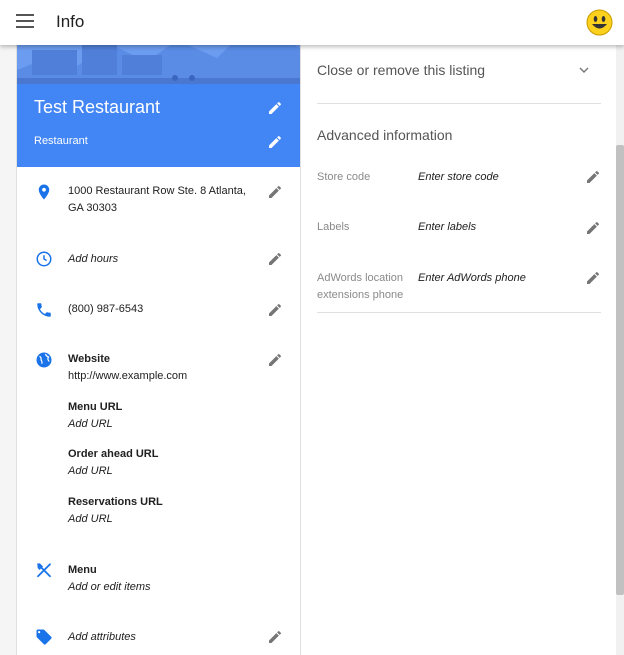  I want to click on clock-icon, so click(44, 259).